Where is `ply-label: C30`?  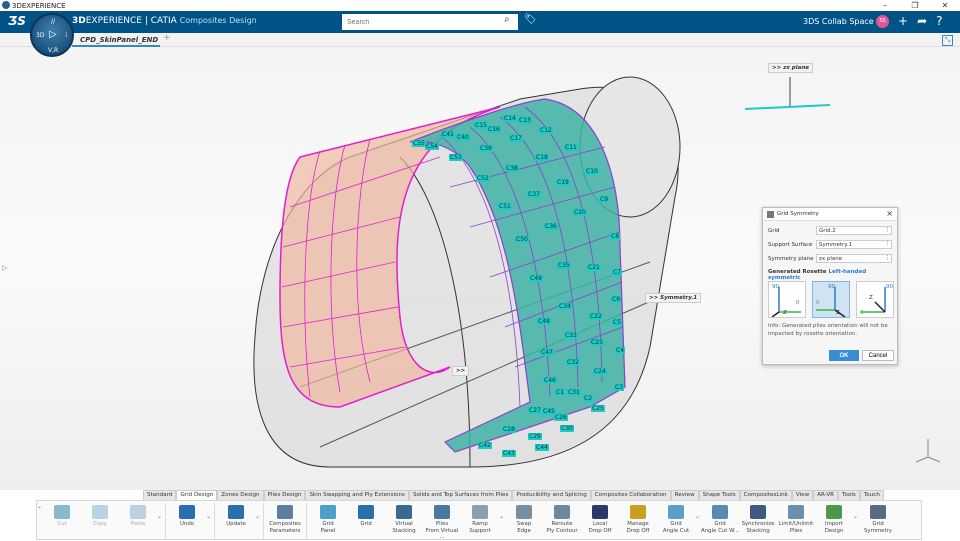 ply-label: C30 is located at coordinates (567, 428).